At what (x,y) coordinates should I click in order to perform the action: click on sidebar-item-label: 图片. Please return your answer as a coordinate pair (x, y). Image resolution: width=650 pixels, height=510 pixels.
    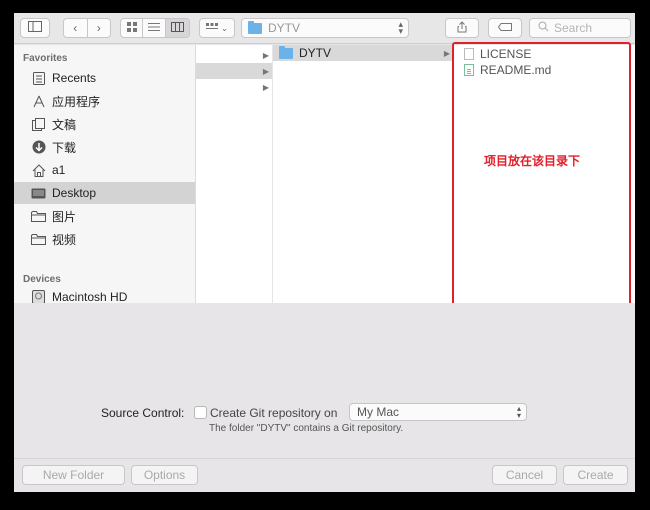
    Looking at the image, I should click on (64, 216).